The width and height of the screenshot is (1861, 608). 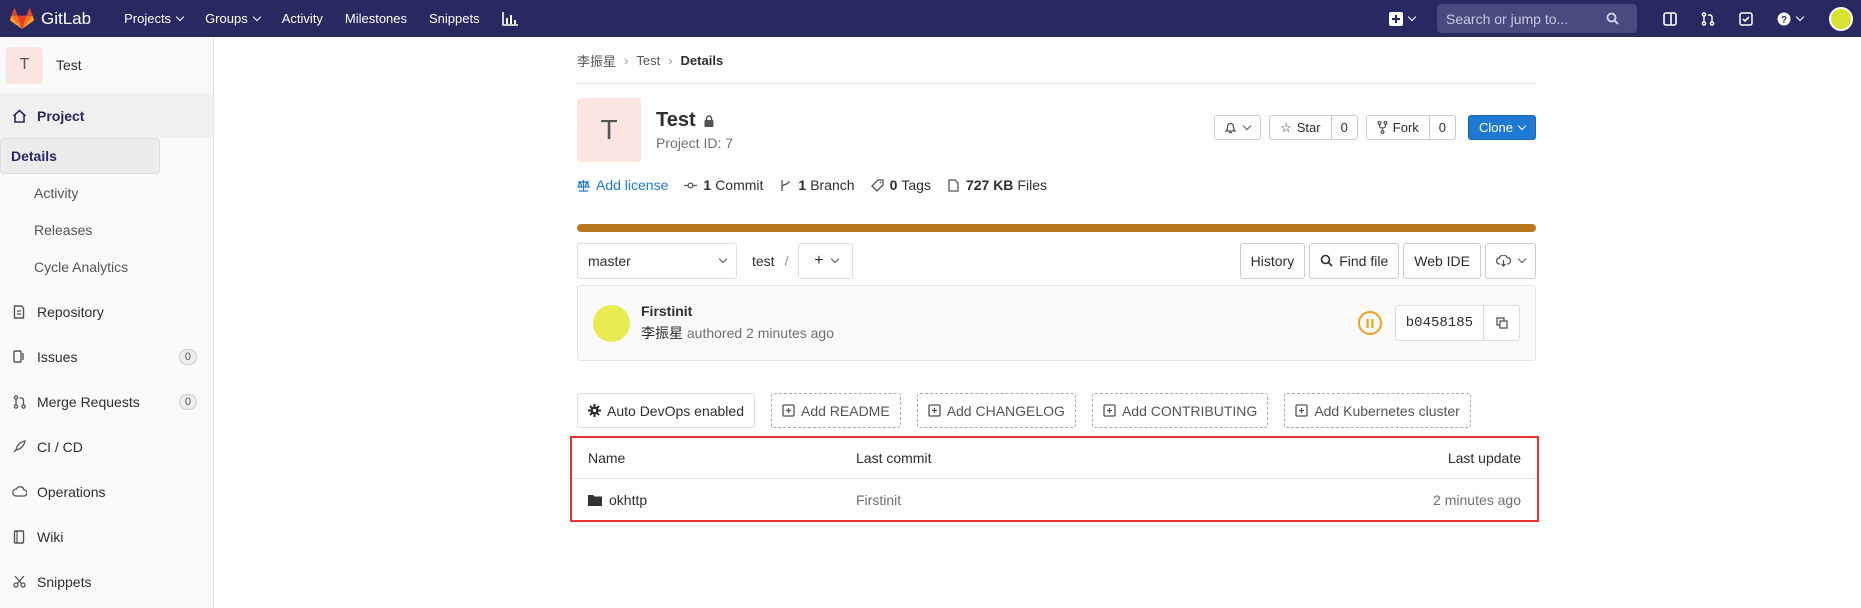 I want to click on tags-stat: 0 Tags, so click(x=900, y=185).